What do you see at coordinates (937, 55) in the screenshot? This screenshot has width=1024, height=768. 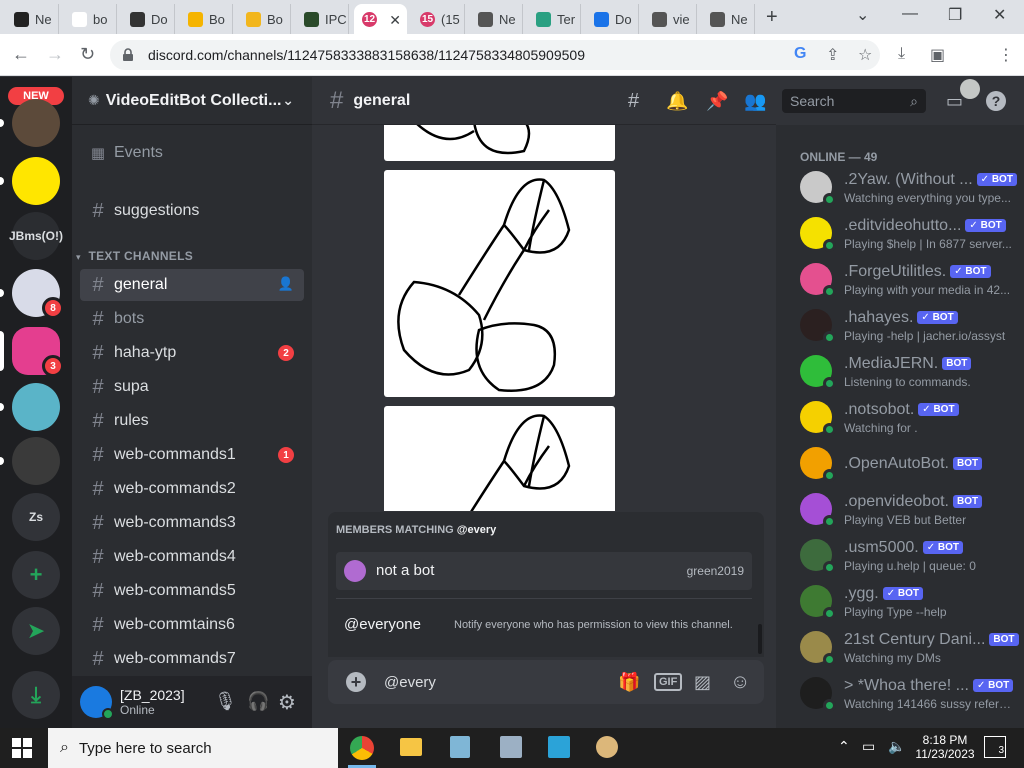 I see `side-panel-icon: ▣` at bounding box center [937, 55].